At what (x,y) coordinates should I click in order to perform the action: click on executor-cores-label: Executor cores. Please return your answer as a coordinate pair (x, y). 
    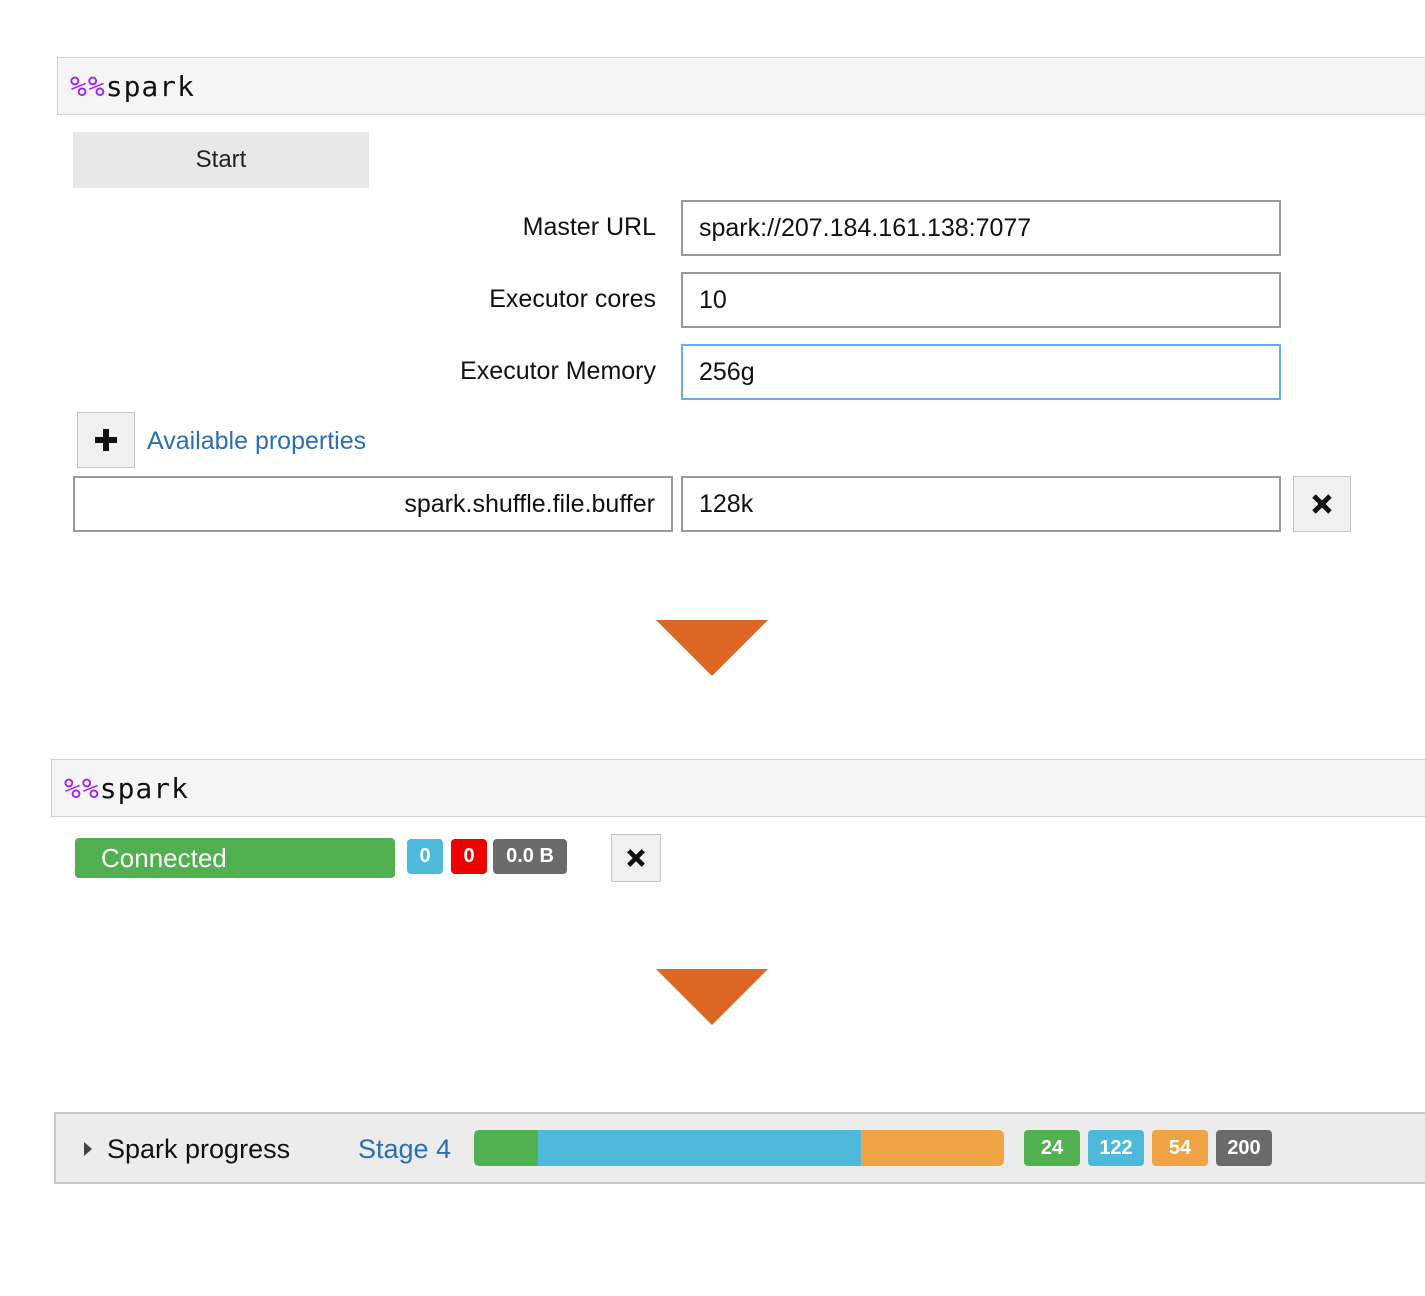
    Looking at the image, I should click on (572, 299).